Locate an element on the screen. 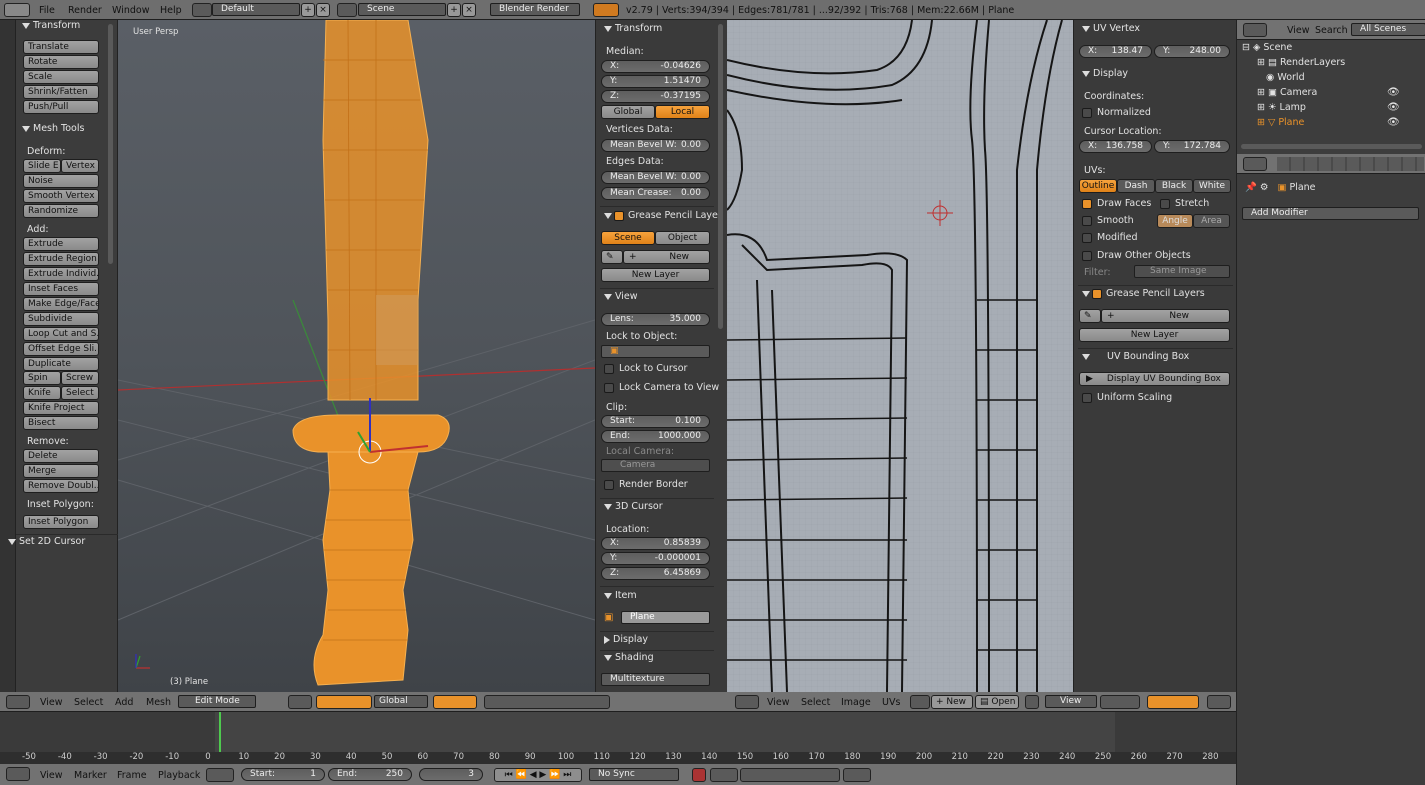 This screenshot has width=1425, height=785. mean-crease-field: Mean Crease: 0.00 is located at coordinates (655, 193).